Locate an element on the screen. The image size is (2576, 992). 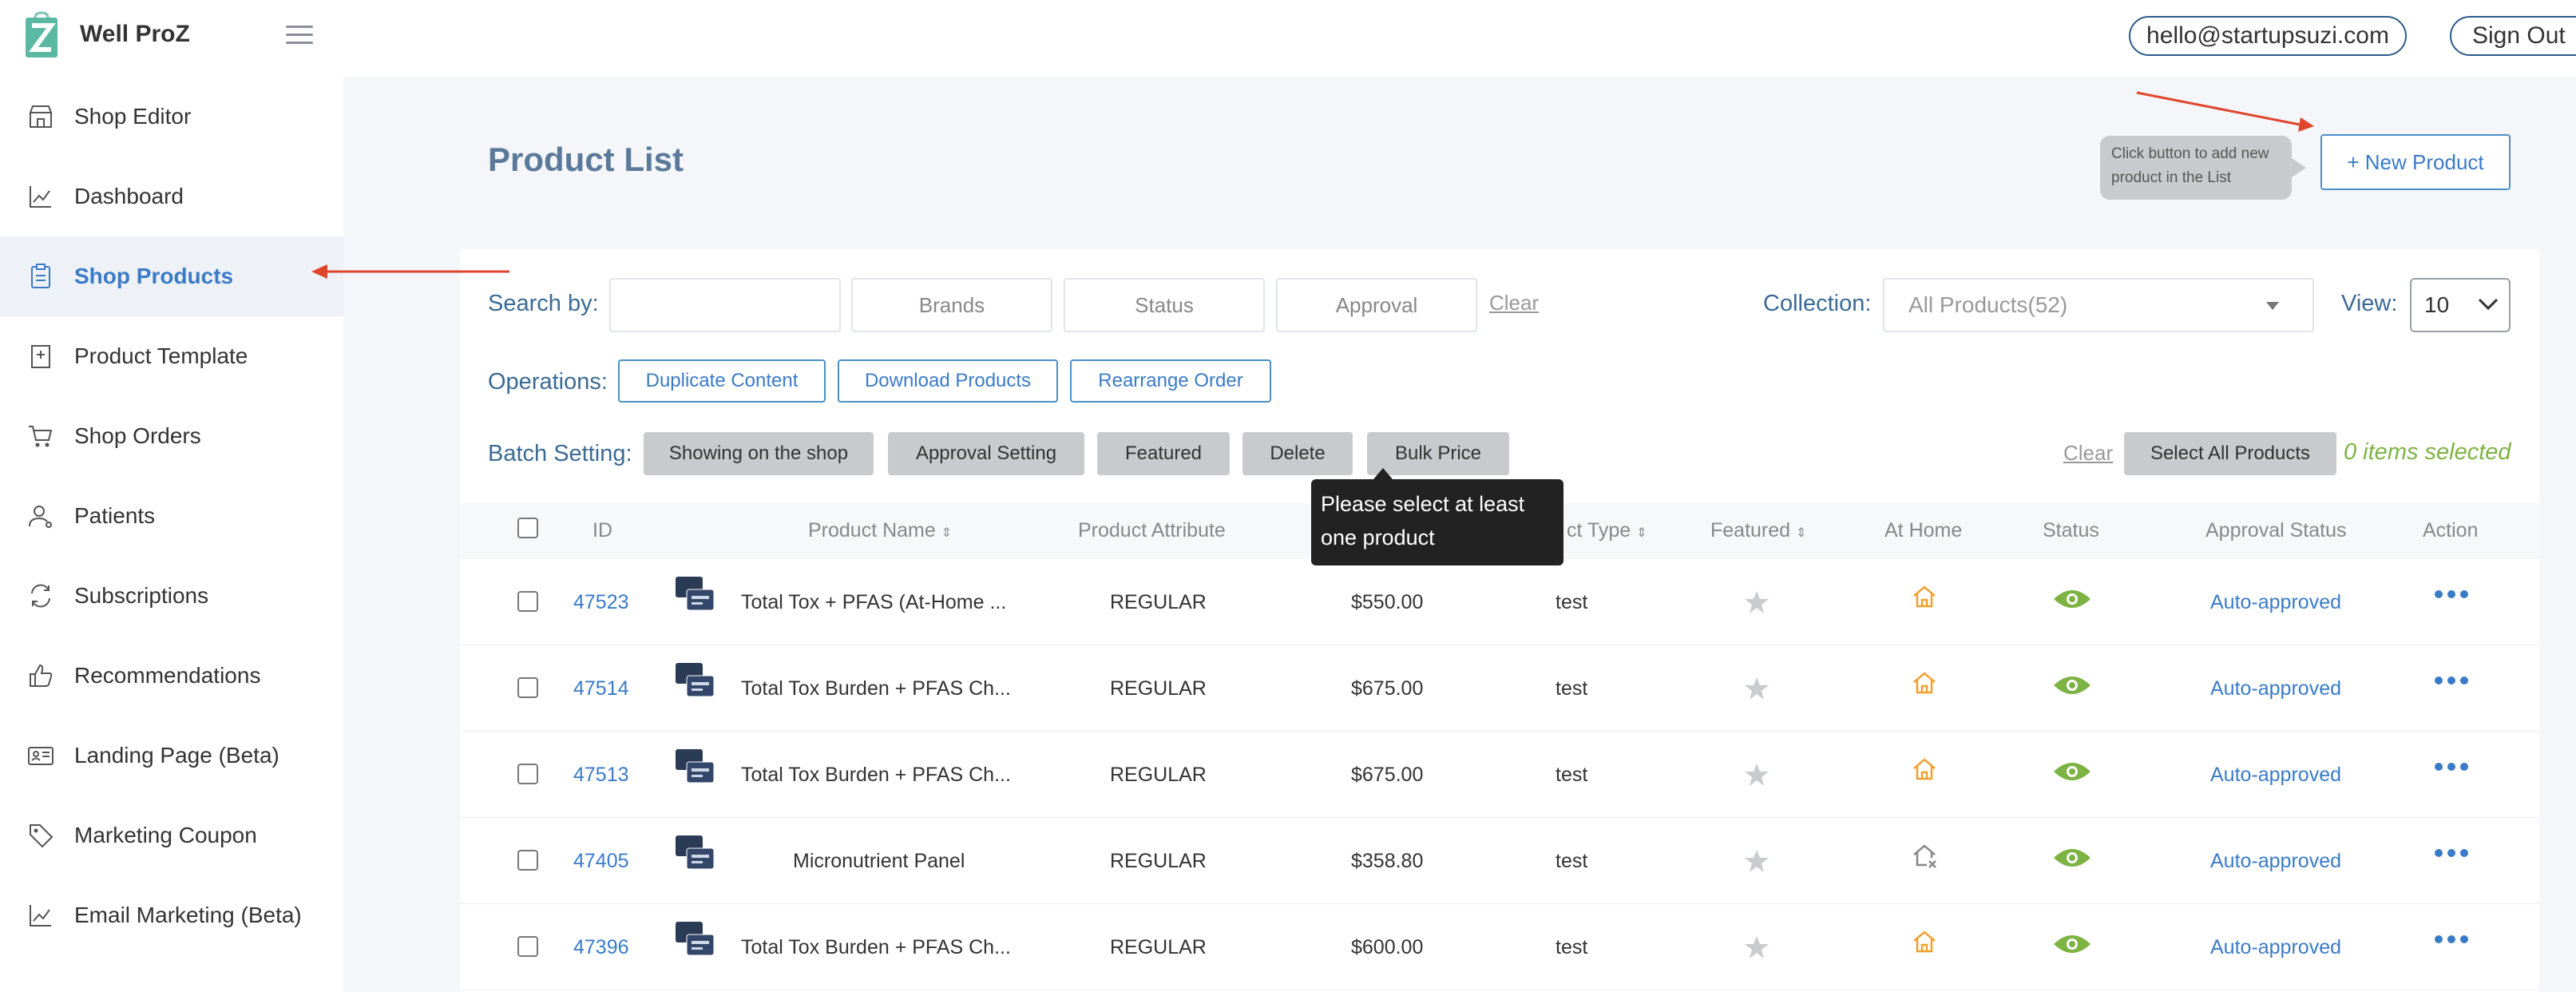
product-id-link: 47405 is located at coordinates (601, 861).